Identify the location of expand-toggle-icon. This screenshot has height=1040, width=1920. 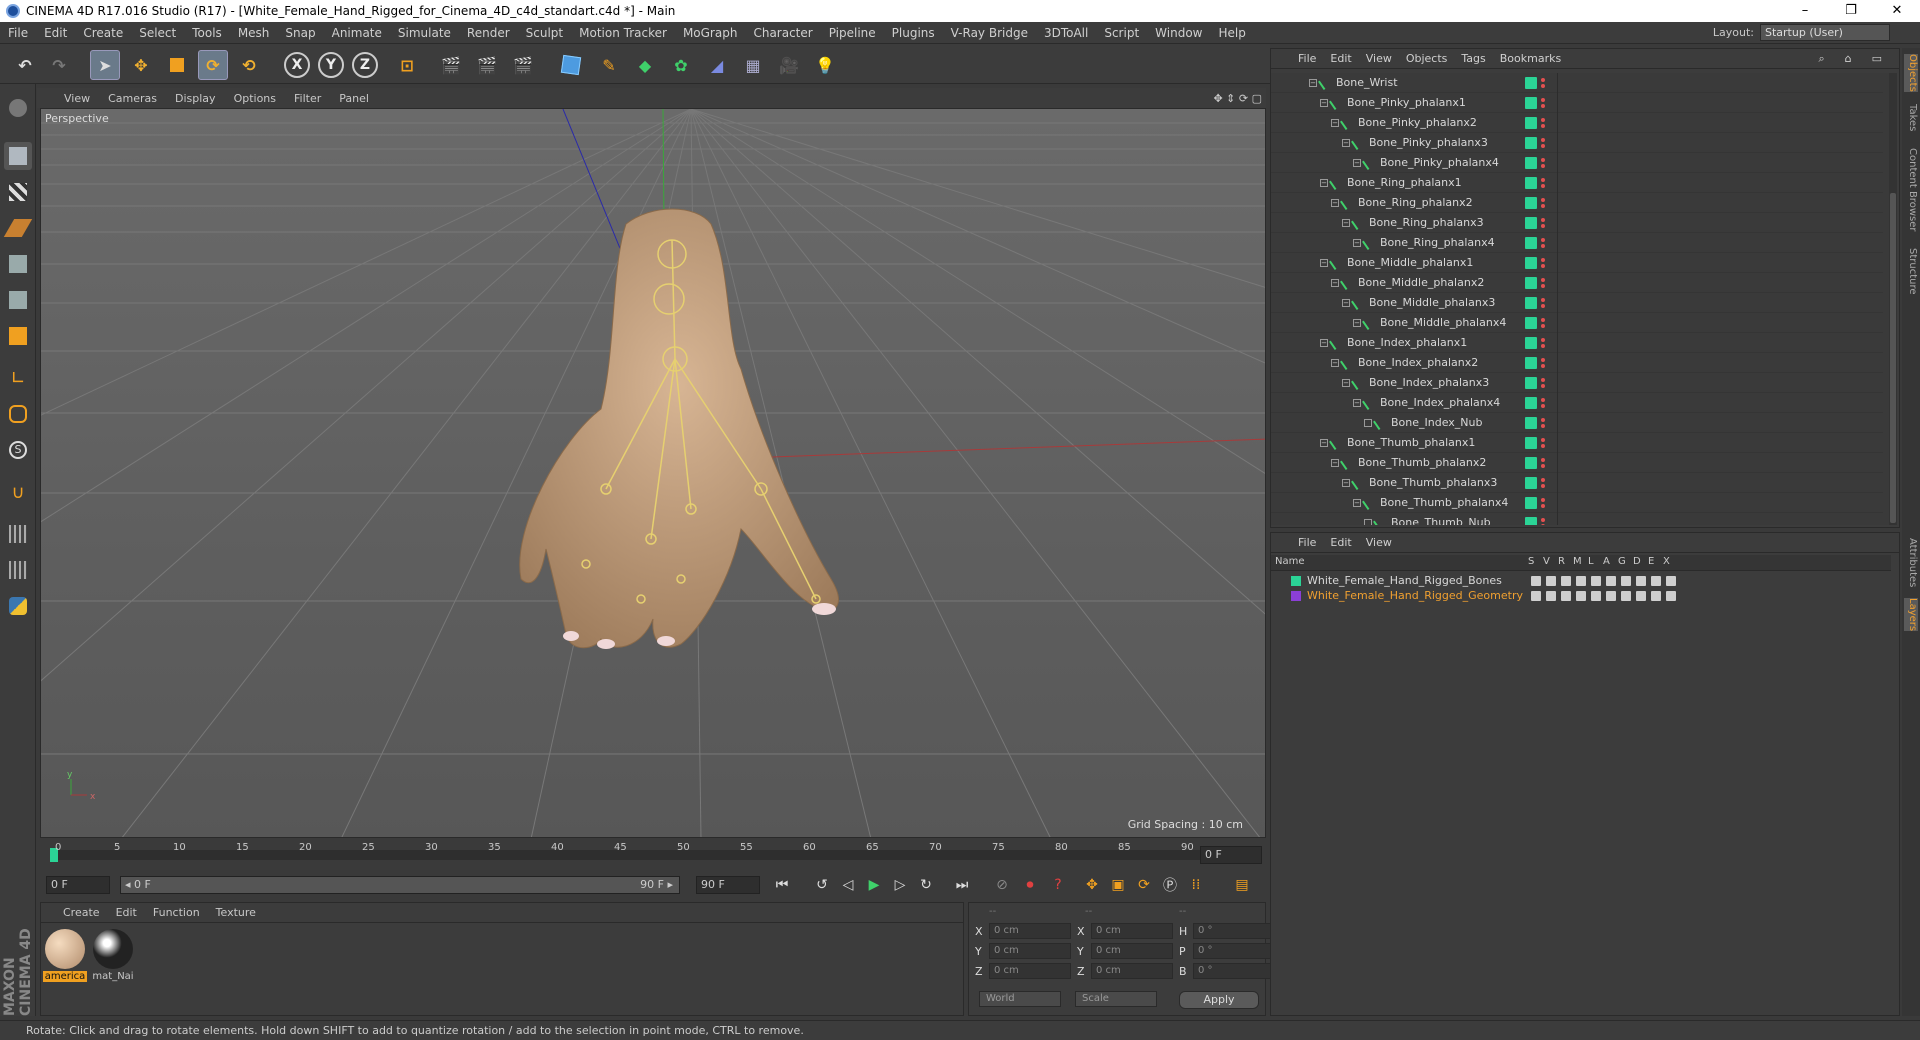
(1368, 422).